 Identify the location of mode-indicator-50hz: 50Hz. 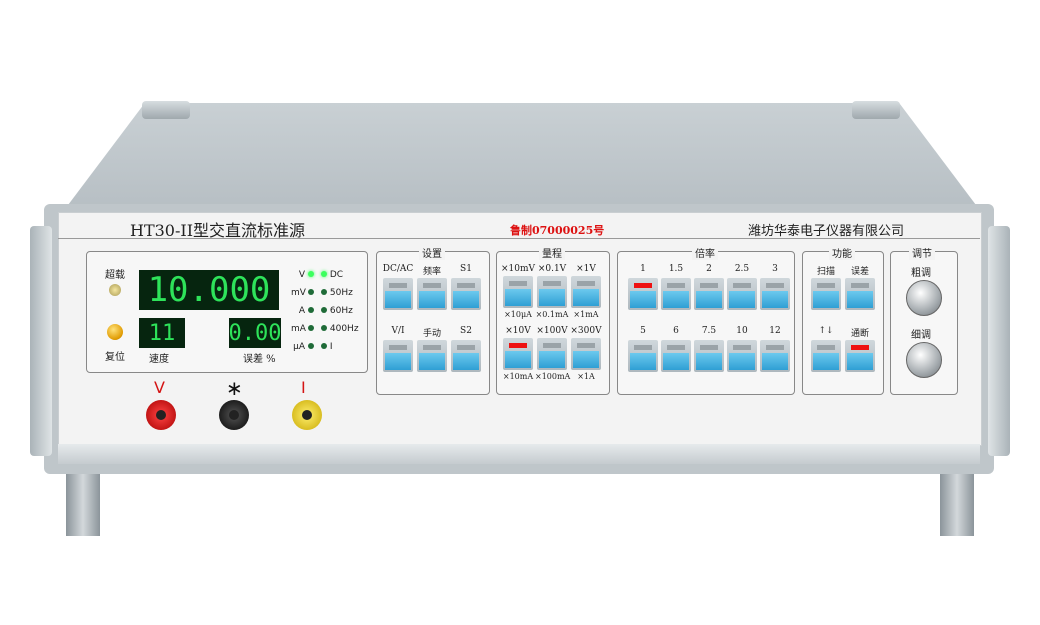
(340, 297).